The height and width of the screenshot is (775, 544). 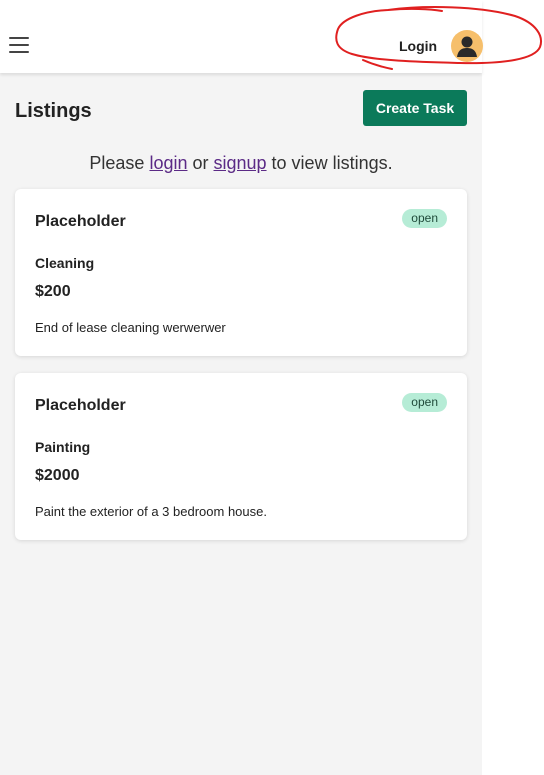 I want to click on listing-description: Paint the exterior of a 3 bedroom house., so click(x=151, y=511).